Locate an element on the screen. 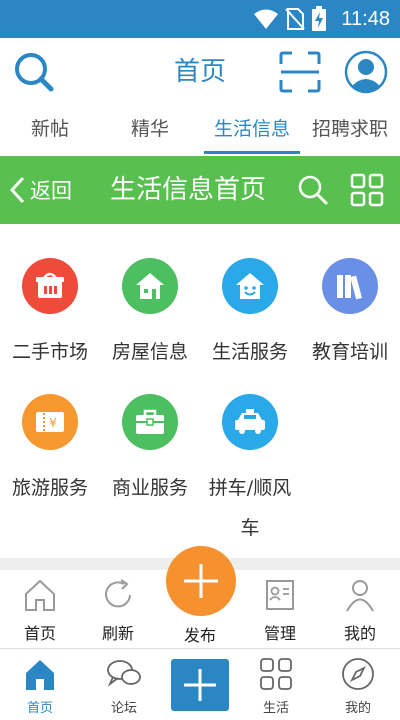 The height and width of the screenshot is (720, 400). category-carpool: 拼车/顺风 车 is located at coordinates (250, 471).